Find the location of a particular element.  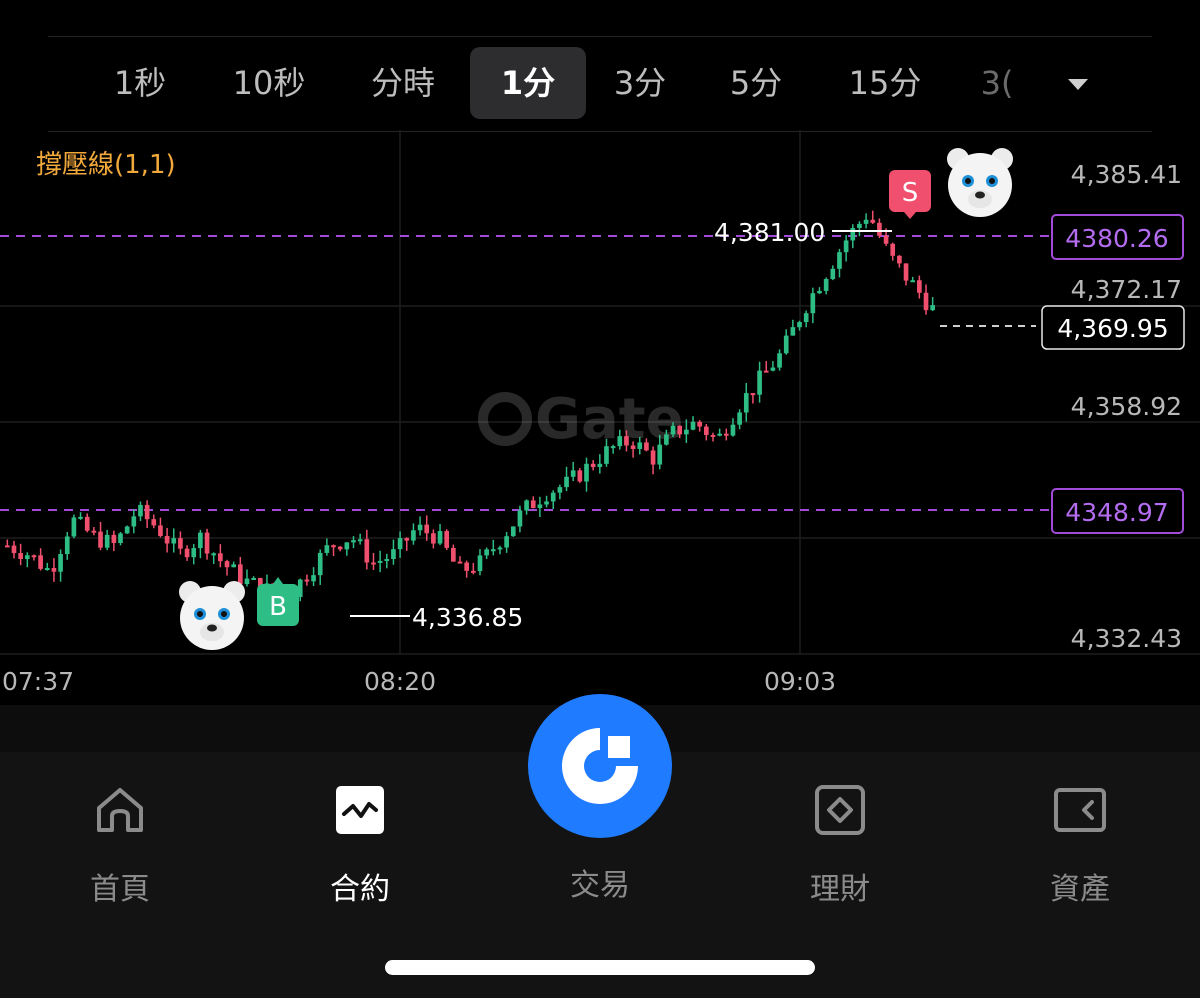

tab-contract: 合約 is located at coordinates (360, 845).